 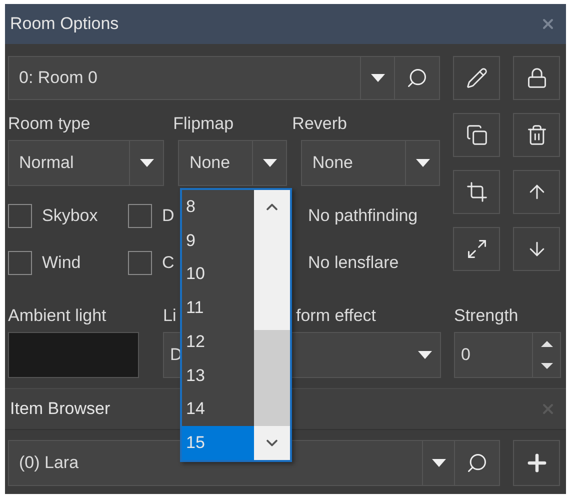 What do you see at coordinates (218, 342) in the screenshot?
I see `list-item: 12` at bounding box center [218, 342].